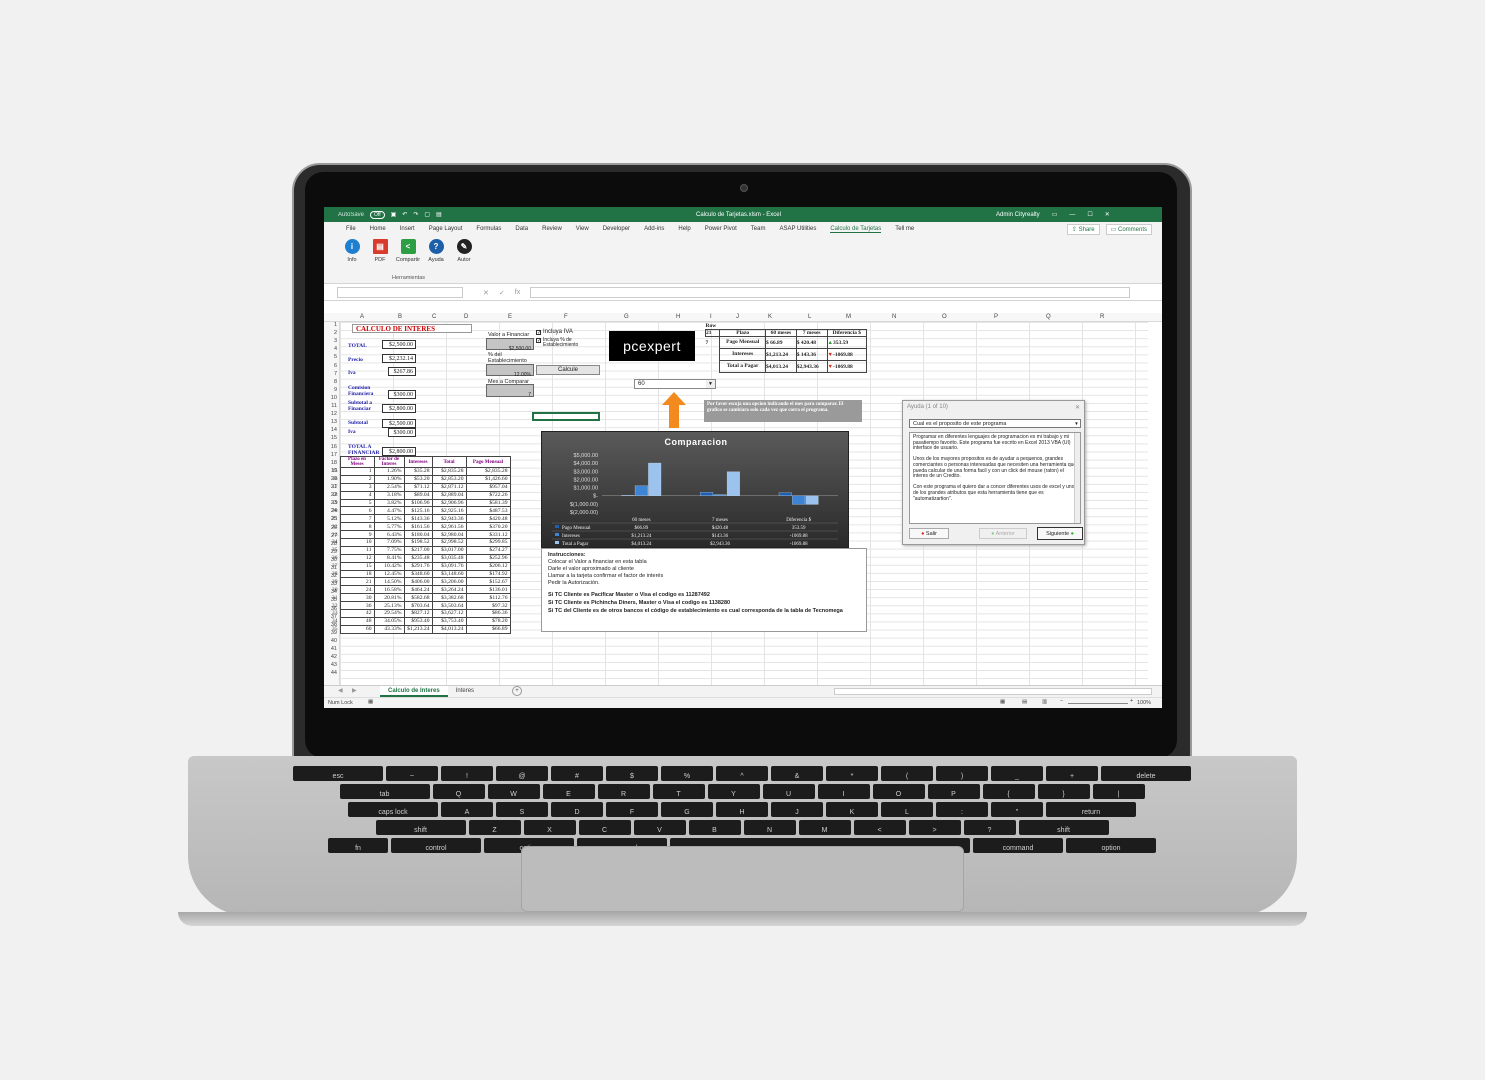  I want to click on minimize-icon: —, so click(1072, 215).